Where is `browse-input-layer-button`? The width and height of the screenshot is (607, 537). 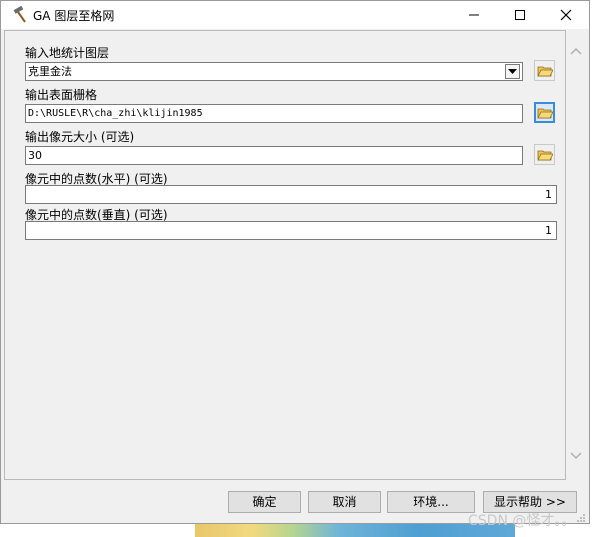
browse-input-layer-button is located at coordinates (544, 70).